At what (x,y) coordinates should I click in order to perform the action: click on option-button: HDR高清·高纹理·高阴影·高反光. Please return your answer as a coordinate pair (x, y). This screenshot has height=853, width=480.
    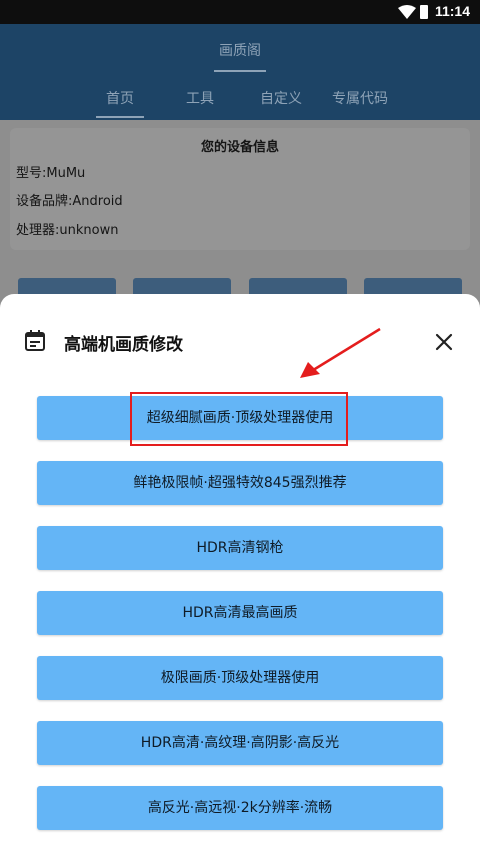
    Looking at the image, I should click on (240, 743).